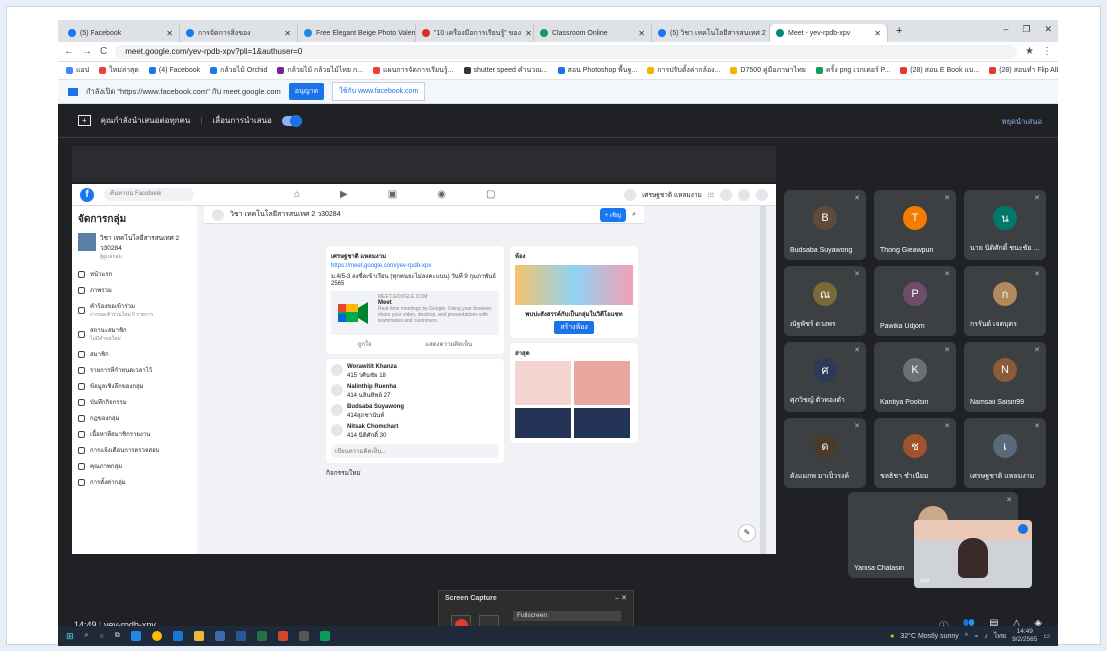 Image resolution: width=1107 pixels, height=651 pixels. Describe the element at coordinates (119, 70) in the screenshot. I see `bookmark-item: ใหม่ล่าสุด` at that location.